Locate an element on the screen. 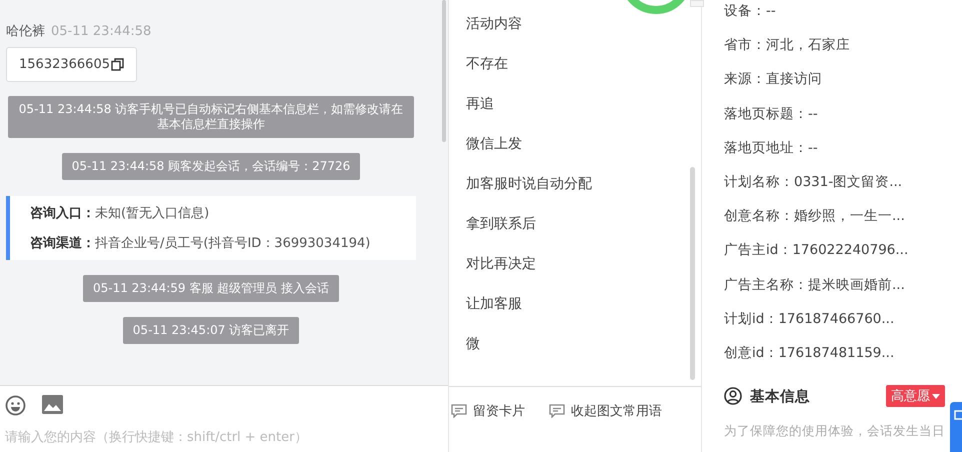 This screenshot has width=962, height=452. system-notice: 05-11 23:44:59 客服 超级管理员 接入会话 is located at coordinates (211, 288).